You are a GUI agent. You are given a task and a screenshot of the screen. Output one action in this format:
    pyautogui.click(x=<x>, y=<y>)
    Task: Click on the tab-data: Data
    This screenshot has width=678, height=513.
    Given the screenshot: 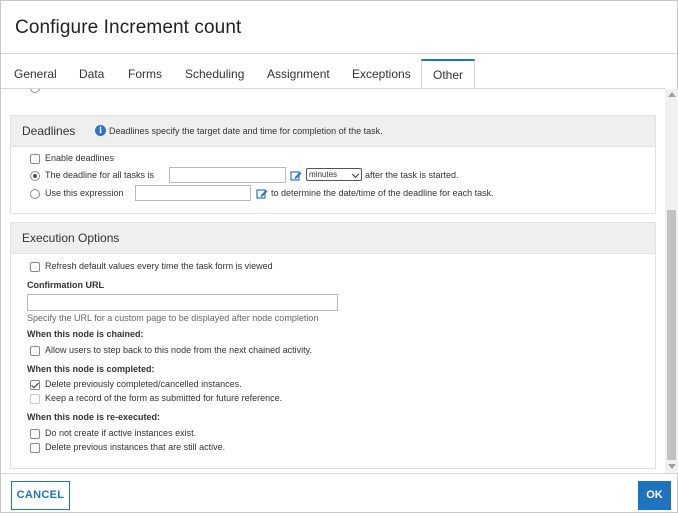 What is the action you would take?
    pyautogui.click(x=91, y=74)
    